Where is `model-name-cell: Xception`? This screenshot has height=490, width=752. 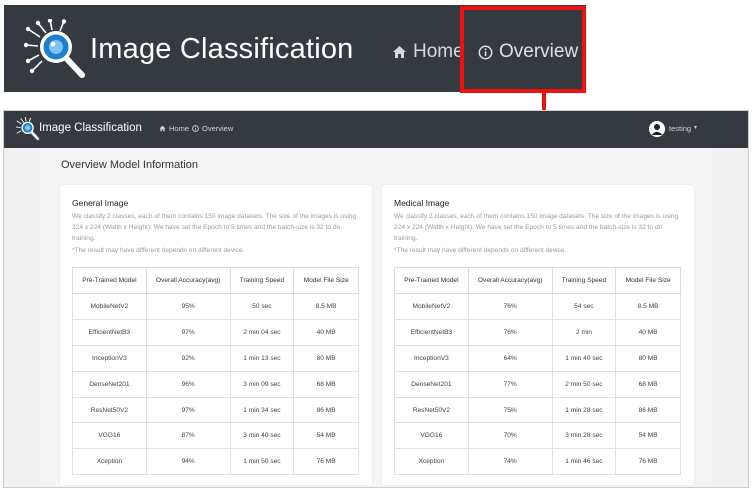
model-name-cell: Xception is located at coordinates (431, 462).